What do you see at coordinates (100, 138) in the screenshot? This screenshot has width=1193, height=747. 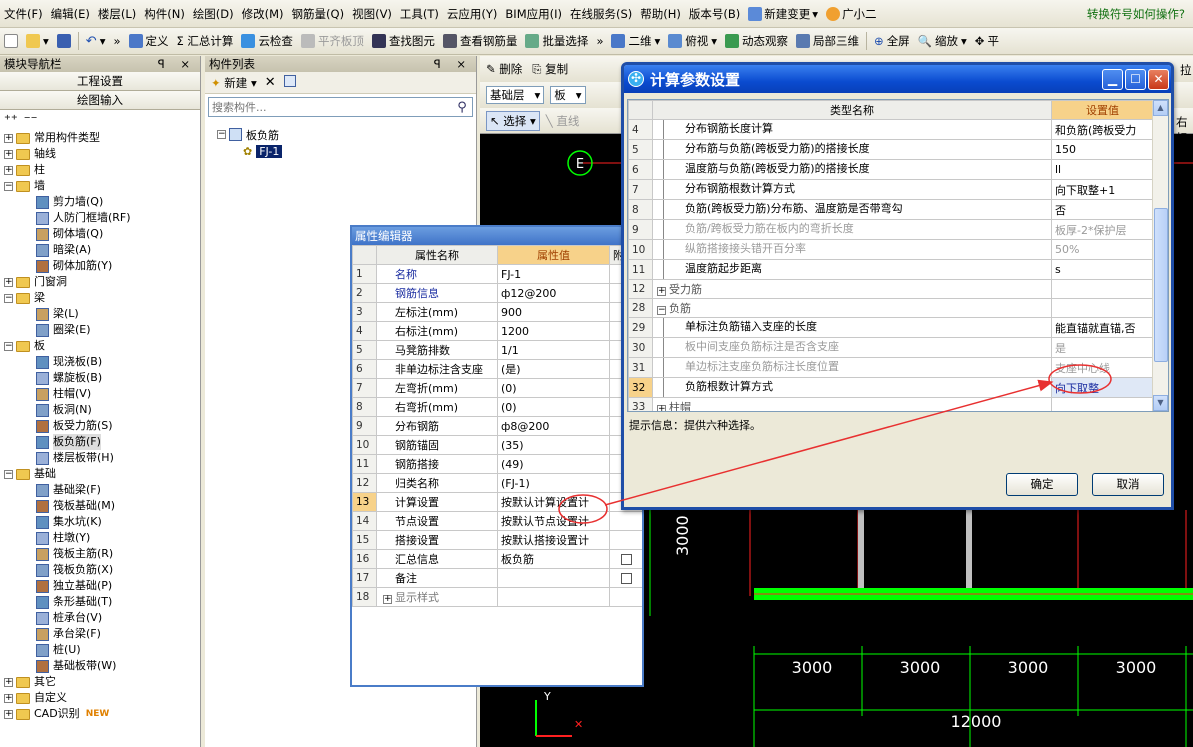 I see `tree-item: + 常用构件类型` at bounding box center [100, 138].